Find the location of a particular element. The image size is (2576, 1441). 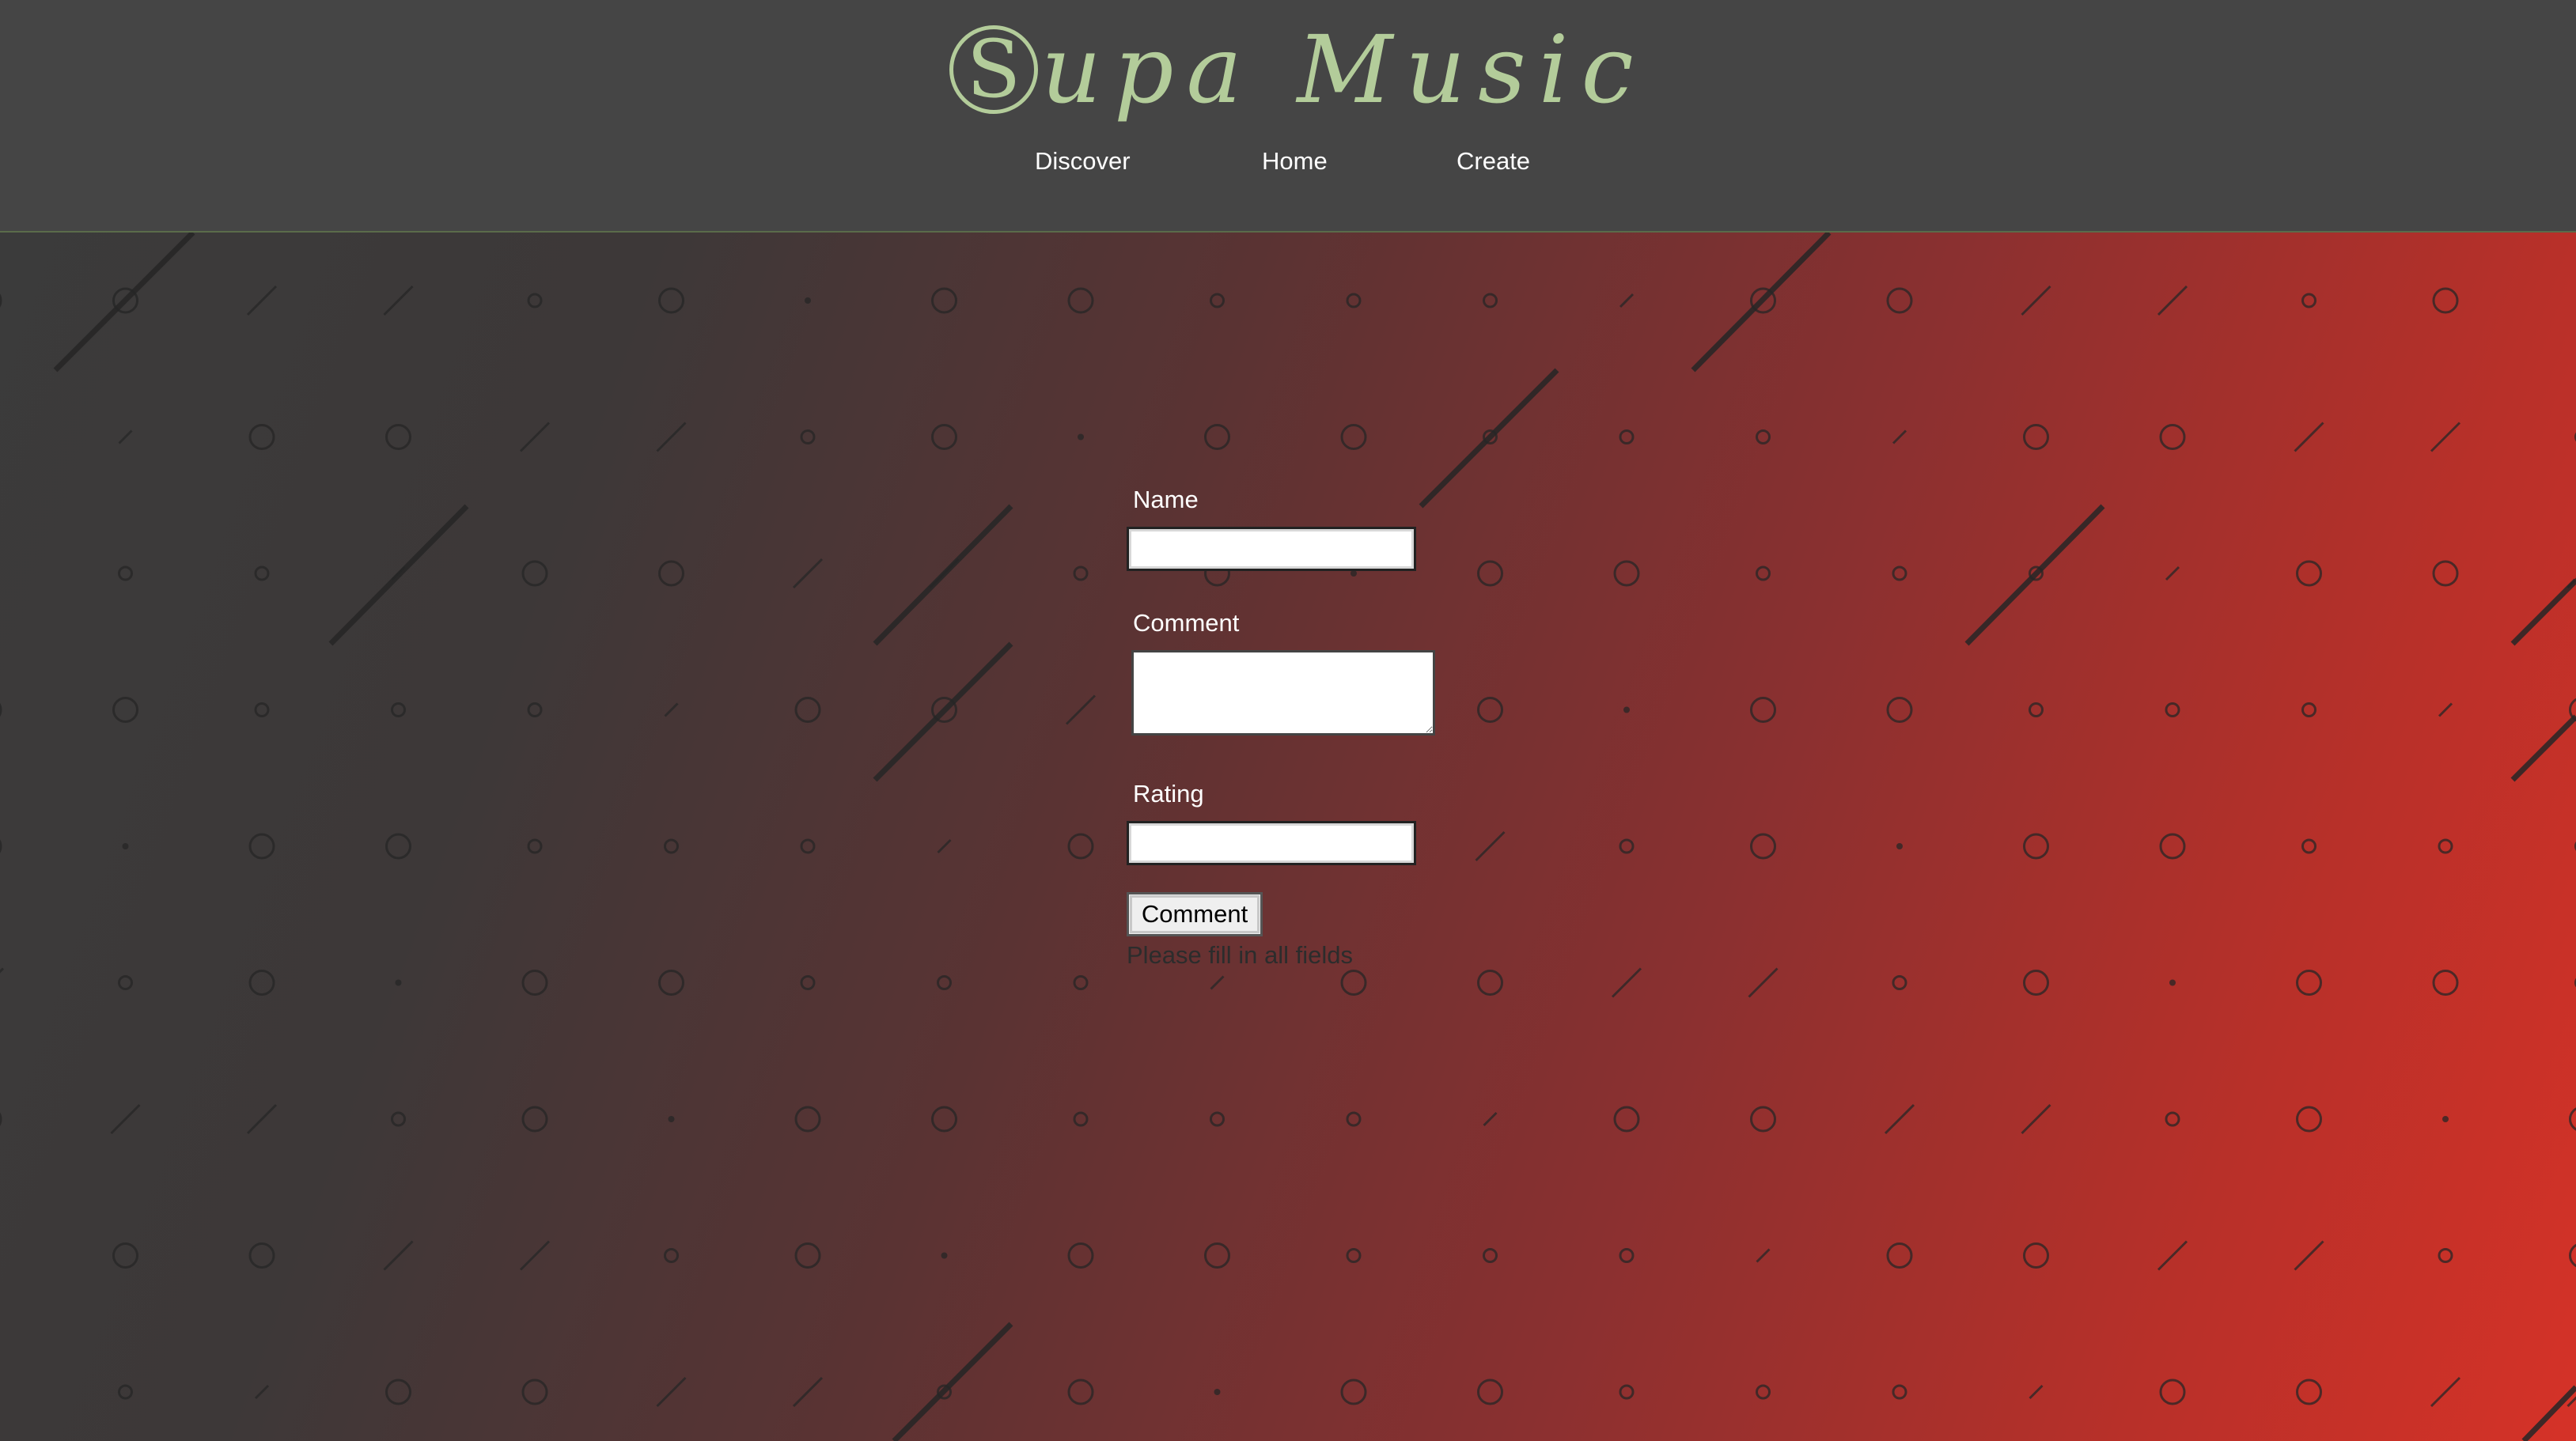

site-logo: S upa Music is located at coordinates (1297, 70).